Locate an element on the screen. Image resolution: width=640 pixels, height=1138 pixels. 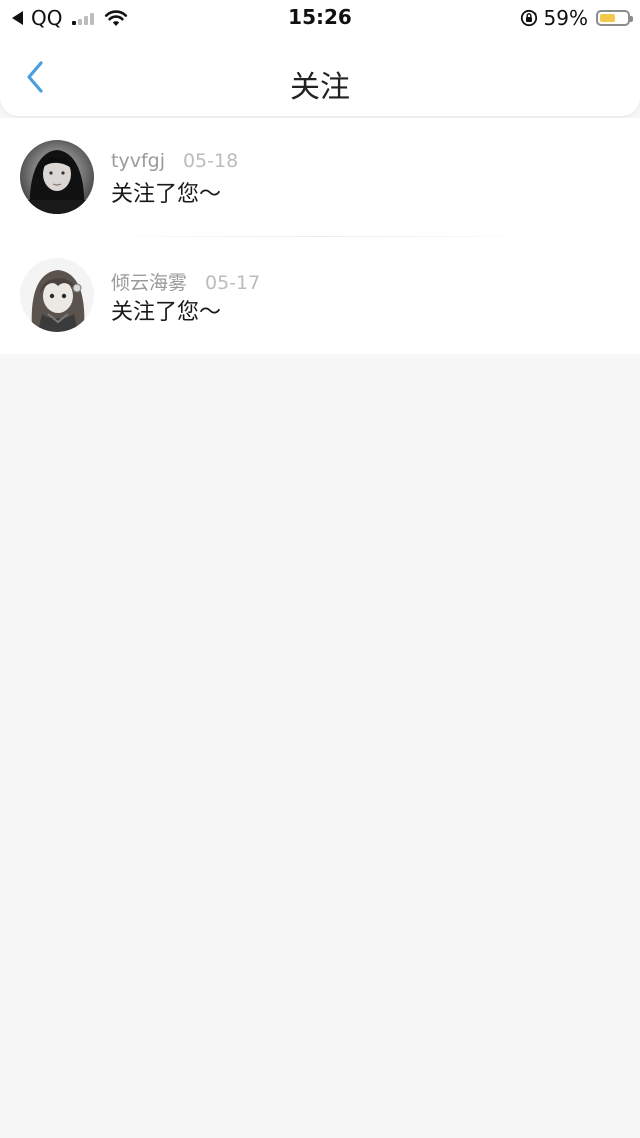
battery-fill is located at coordinates (607, 18).